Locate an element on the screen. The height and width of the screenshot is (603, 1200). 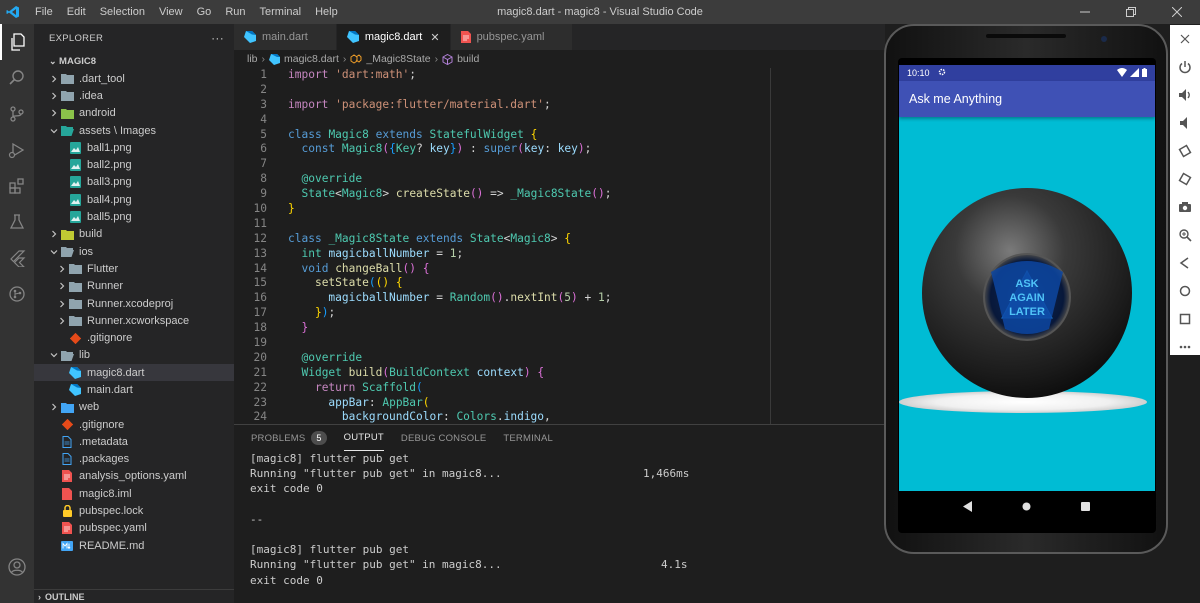
panel-tab-output: OUTPUT is located at coordinates (363, 438).